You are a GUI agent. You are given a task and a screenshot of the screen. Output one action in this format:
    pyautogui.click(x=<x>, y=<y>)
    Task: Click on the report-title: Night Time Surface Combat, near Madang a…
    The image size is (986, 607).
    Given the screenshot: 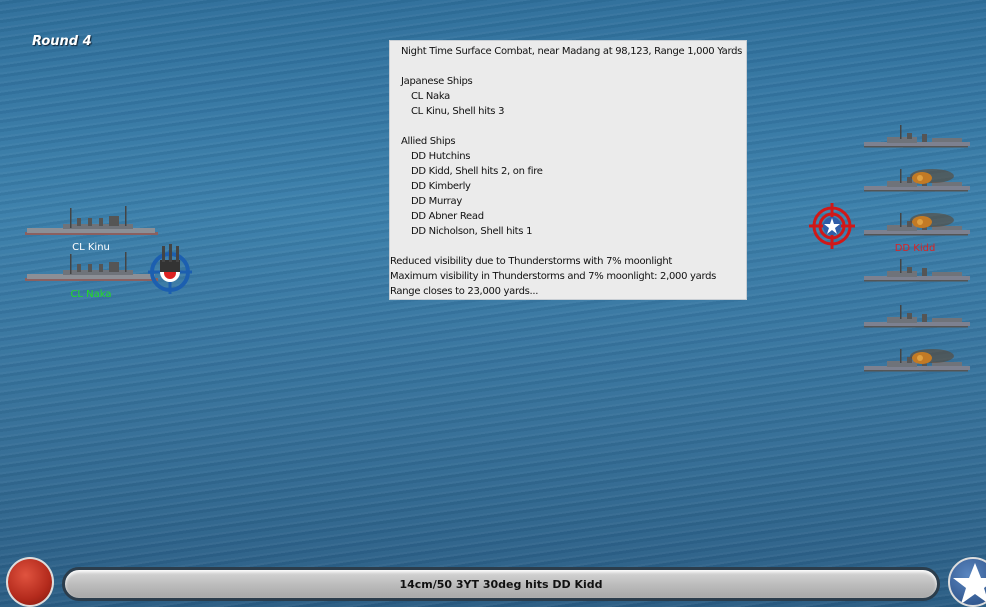 What is the action you would take?
    pyautogui.click(x=572, y=51)
    